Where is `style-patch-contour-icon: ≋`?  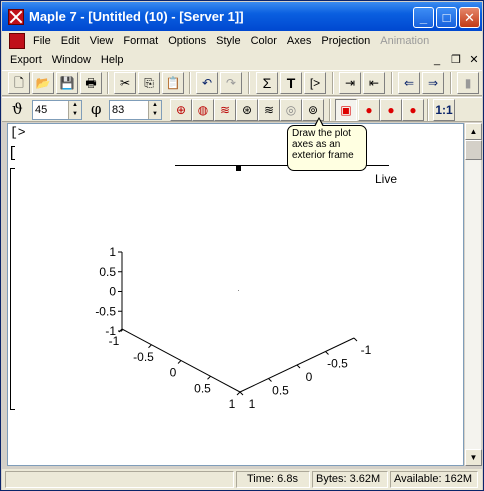 style-patch-contour-icon: ≋ is located at coordinates (225, 110).